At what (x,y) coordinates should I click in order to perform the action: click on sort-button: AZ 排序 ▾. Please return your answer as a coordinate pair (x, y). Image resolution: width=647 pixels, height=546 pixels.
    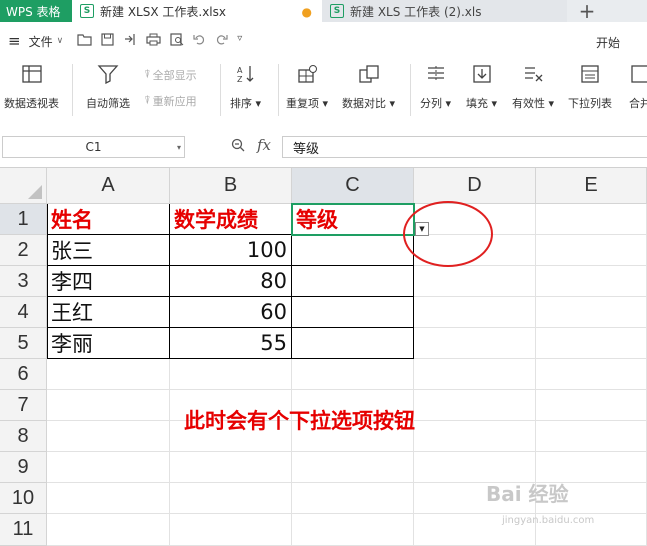
    Looking at the image, I should click on (245, 86).